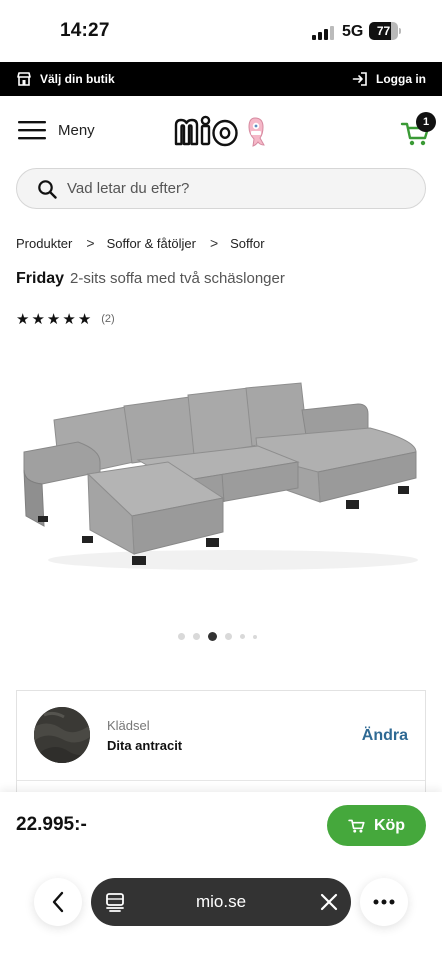 Image resolution: width=442 pixels, height=960 pixels. Describe the element at coordinates (151, 243) in the screenshot. I see `breadcrumb-item-soffor-fatoljer: Soffor & fåtöljer` at that location.